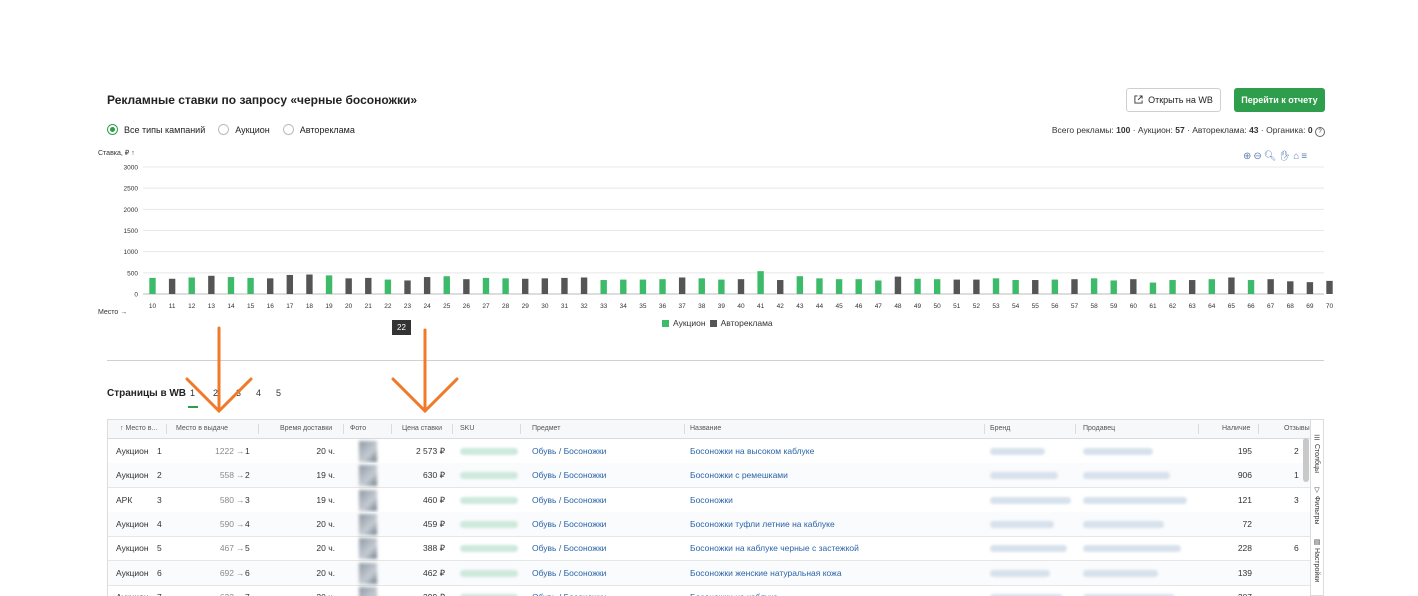  Describe the element at coordinates (1000, 428) in the screenshot. I see `col-brand: Бренд` at that location.